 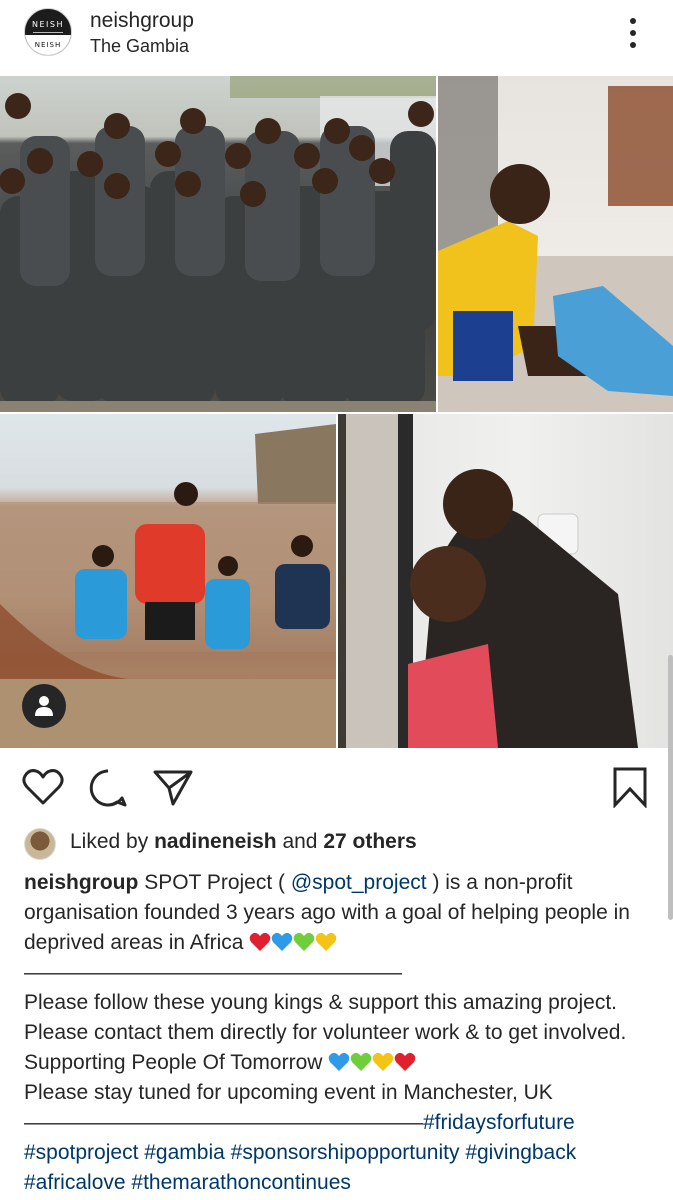 I want to click on post-location: The Gambia, so click(x=139, y=46).